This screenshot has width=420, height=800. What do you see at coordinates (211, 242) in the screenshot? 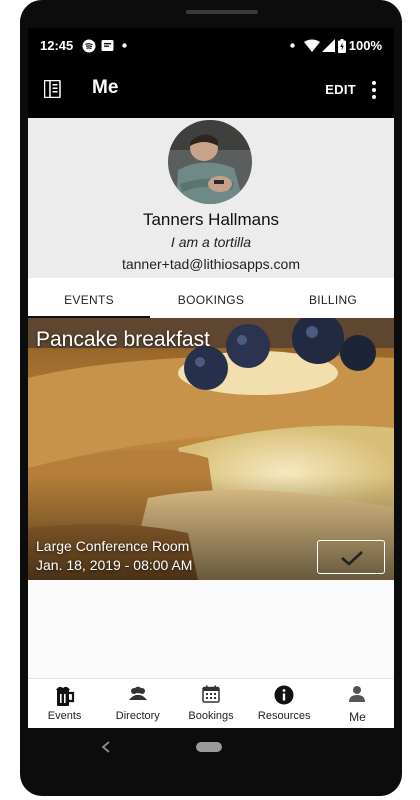
I see `profile-tagline: I am a tortilla` at bounding box center [211, 242].